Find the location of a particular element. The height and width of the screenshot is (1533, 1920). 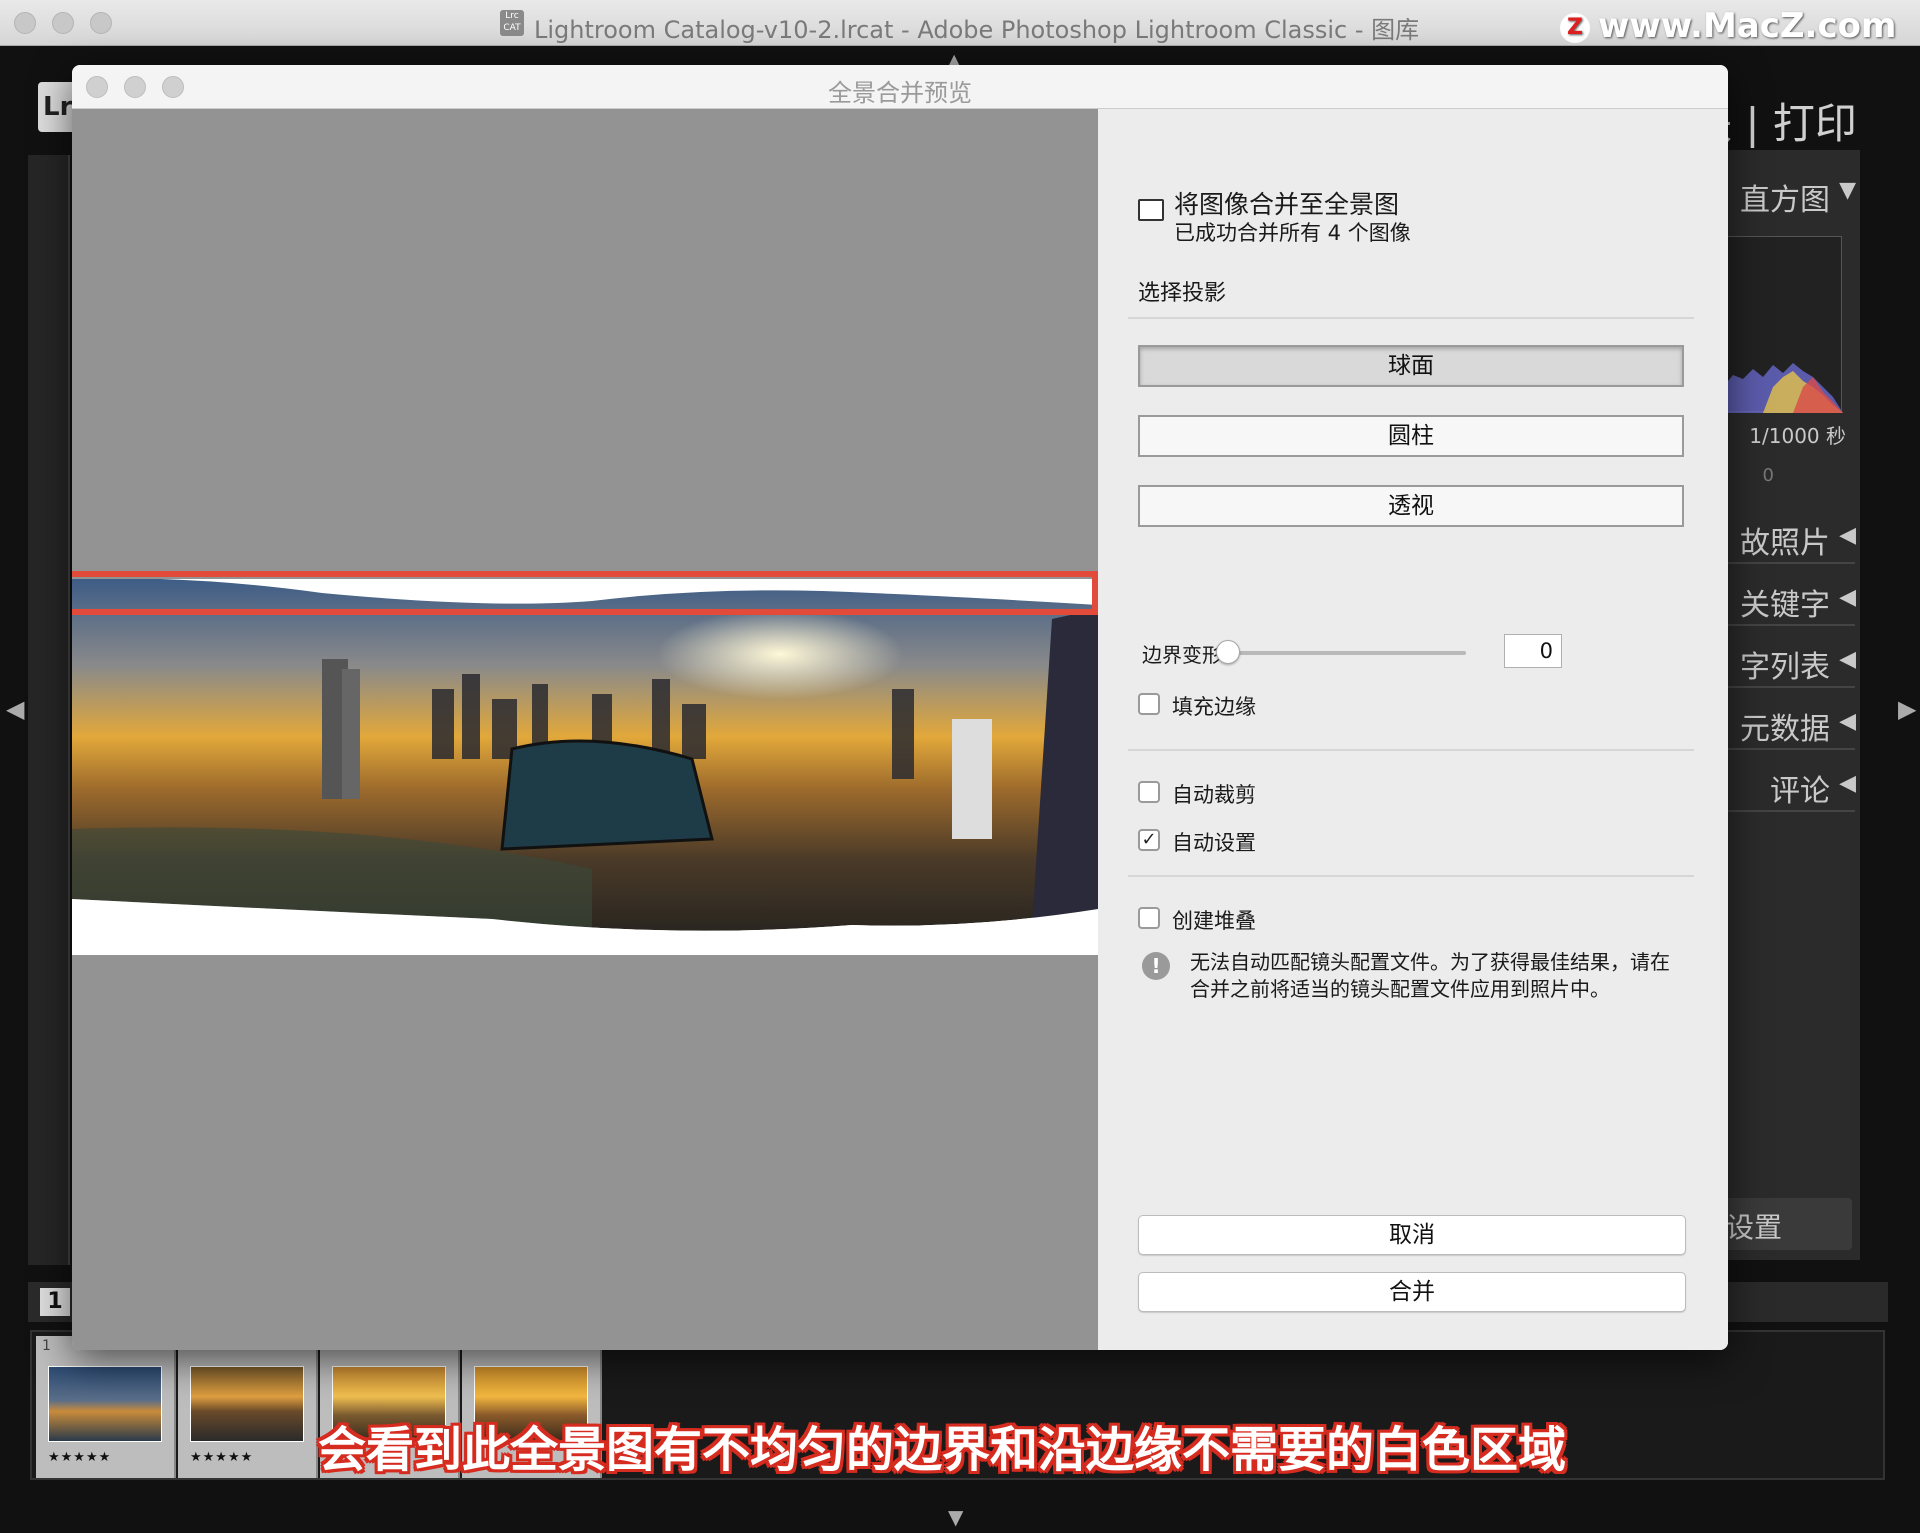

close-window-button is located at coordinates (25, 23).